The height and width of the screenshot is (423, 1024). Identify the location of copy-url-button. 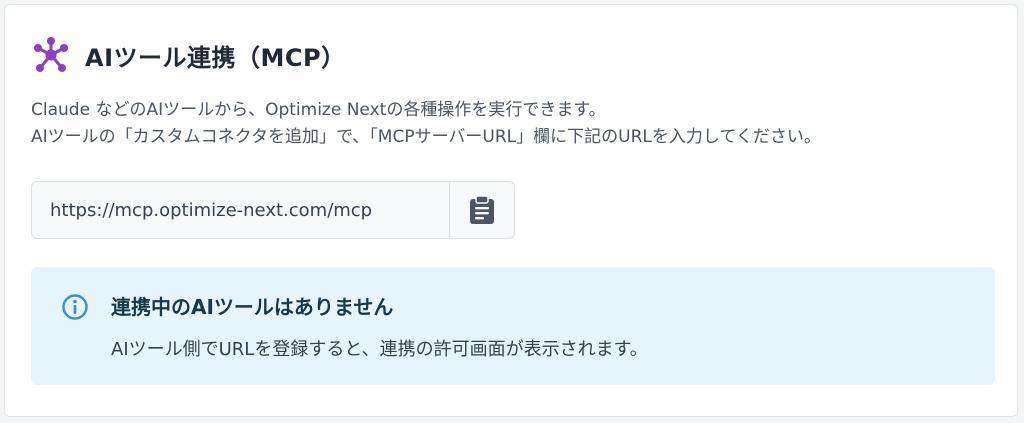
(481, 210).